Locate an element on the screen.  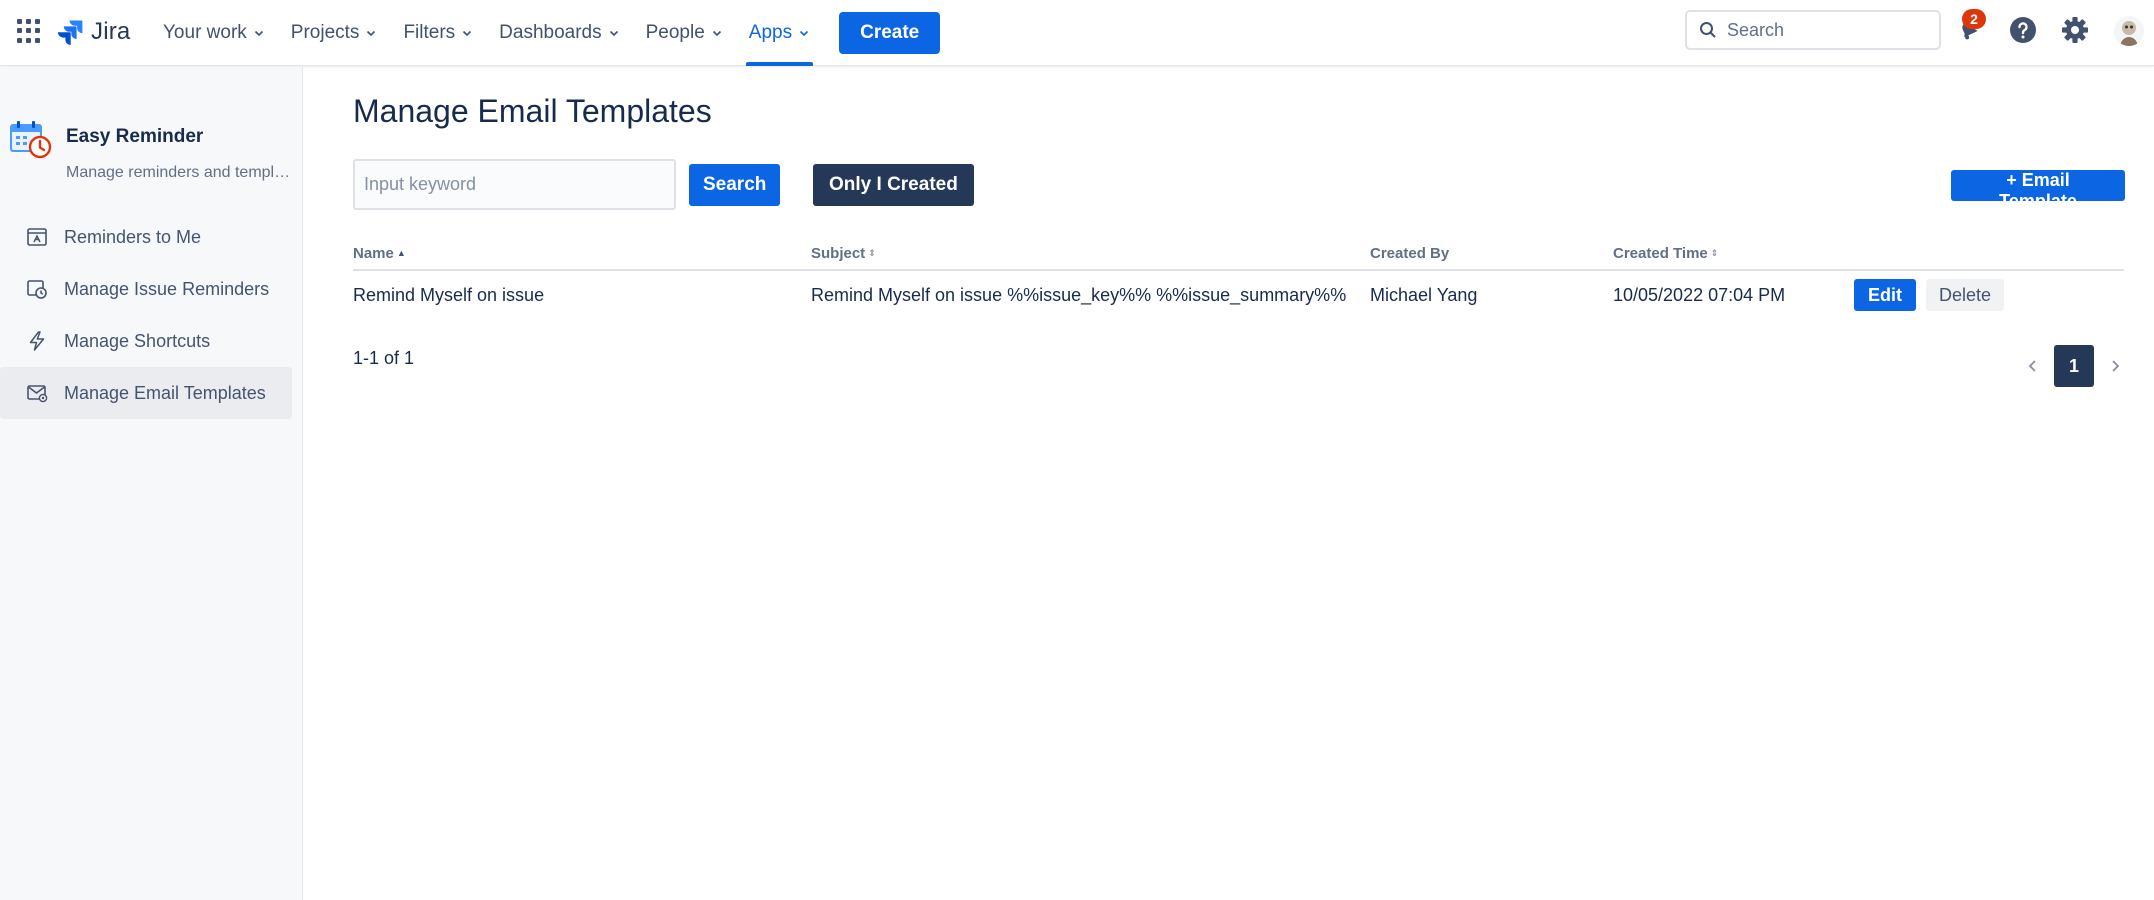
result-count: 1-1 of 1 is located at coordinates (384, 358).